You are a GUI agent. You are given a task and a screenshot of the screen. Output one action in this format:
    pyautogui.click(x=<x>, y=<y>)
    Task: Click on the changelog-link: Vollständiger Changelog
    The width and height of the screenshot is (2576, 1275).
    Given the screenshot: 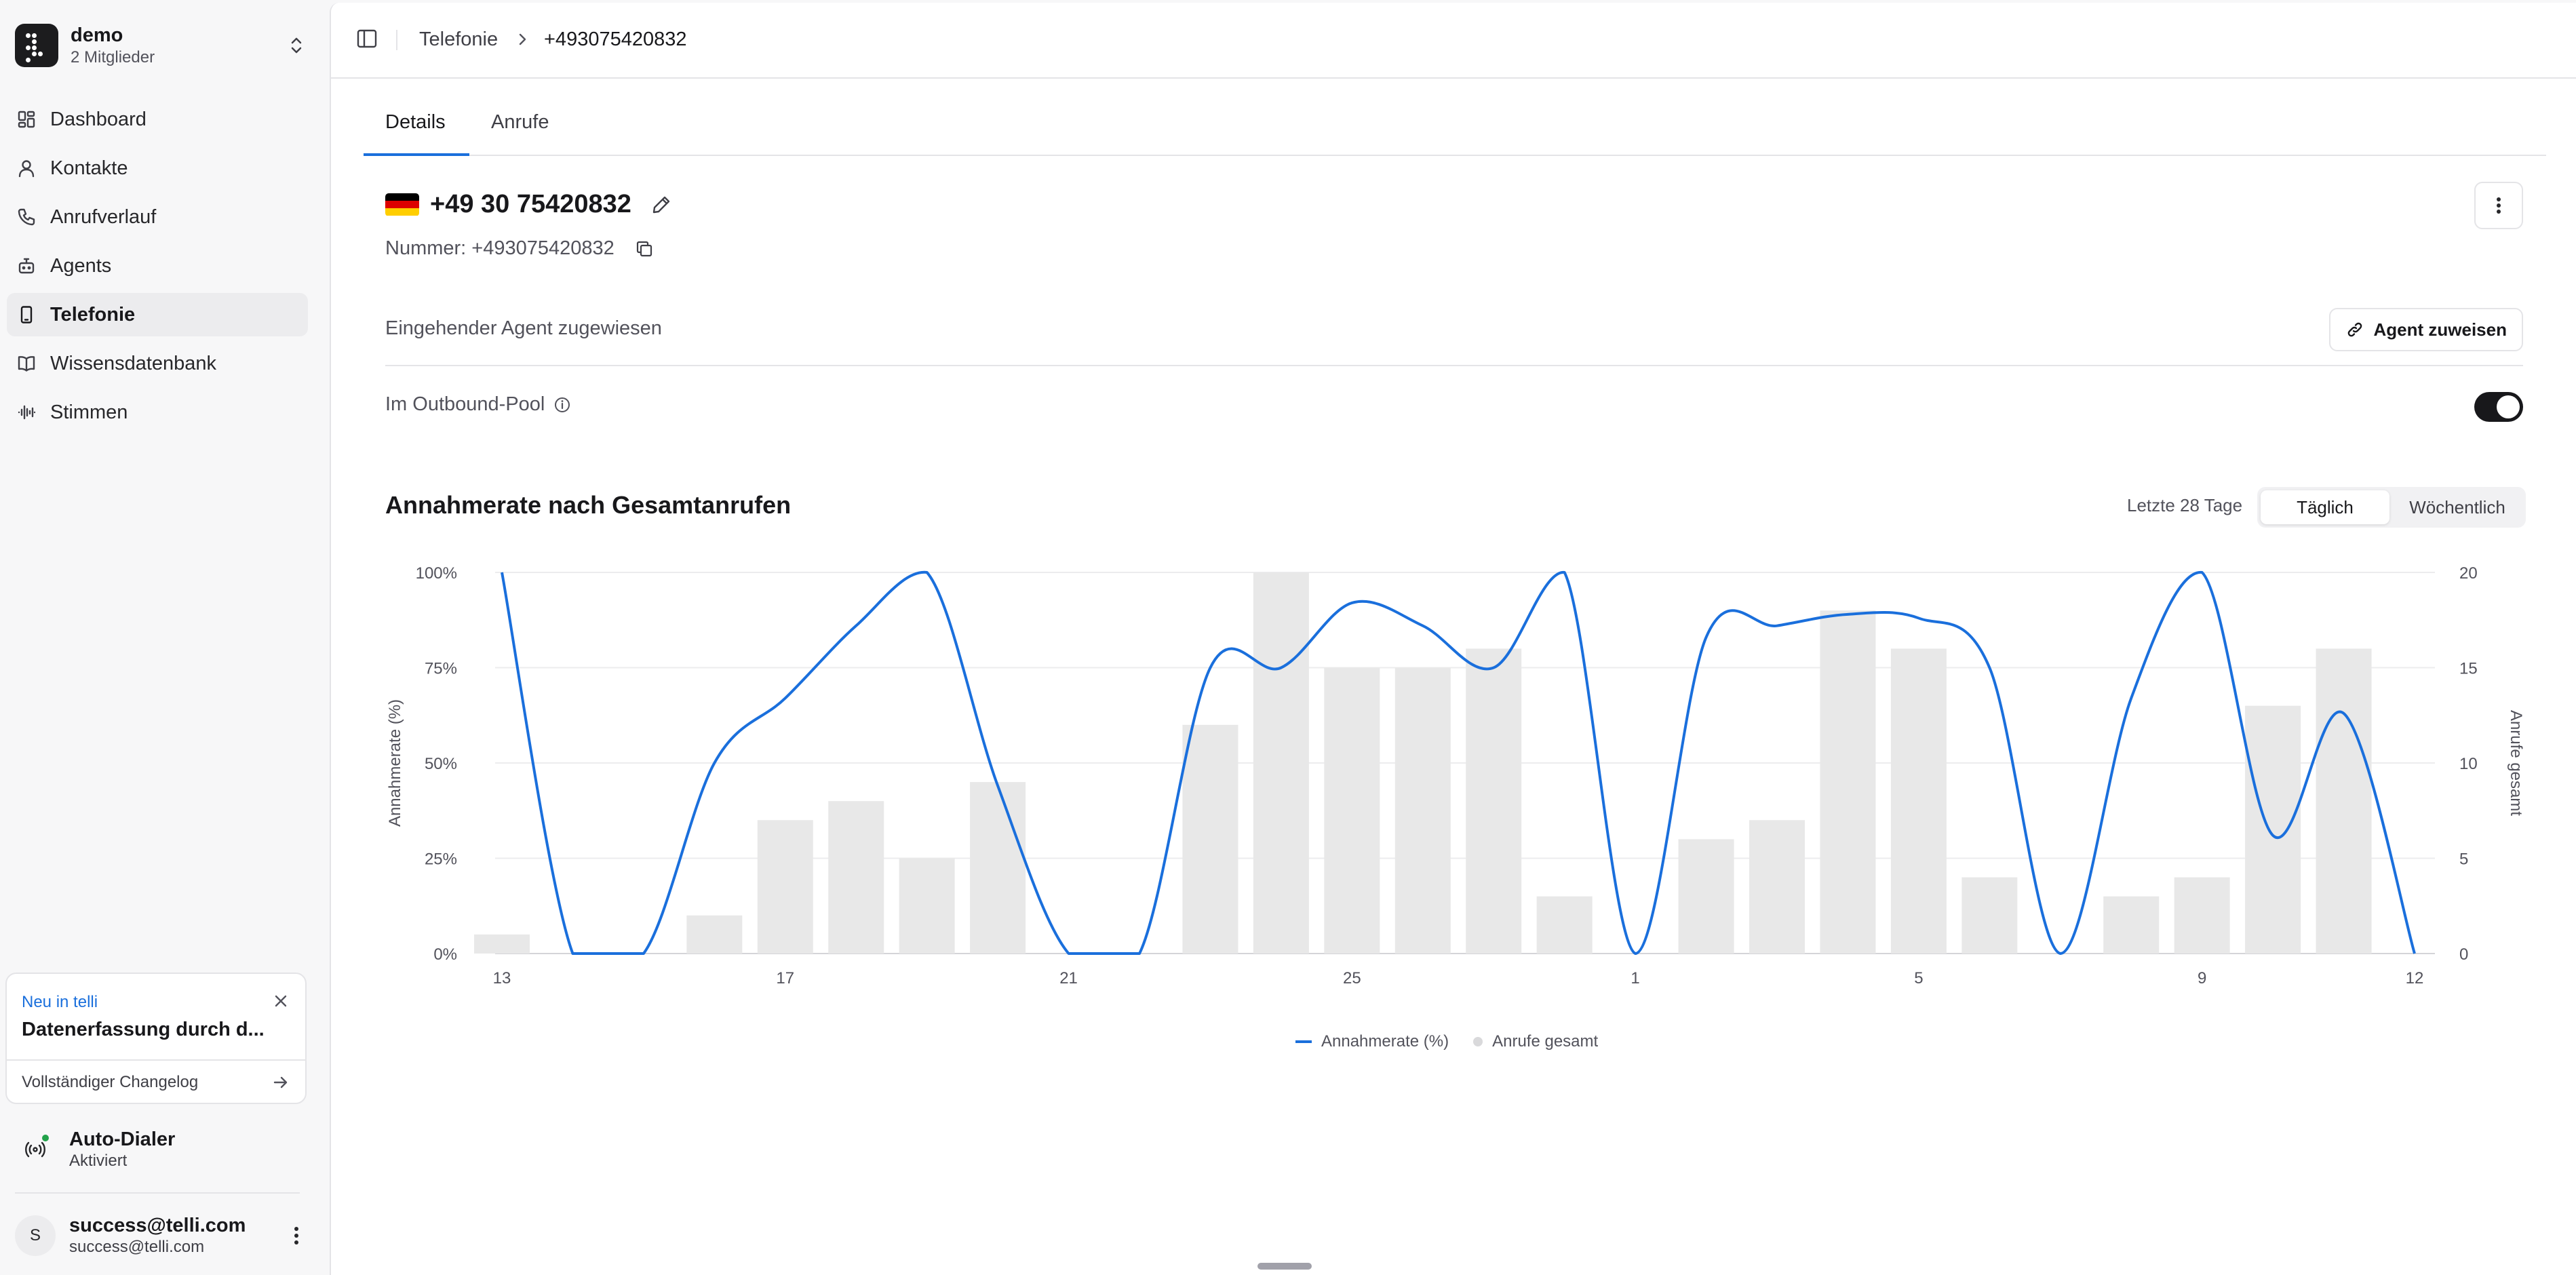 What is the action you would take?
    pyautogui.click(x=110, y=1082)
    